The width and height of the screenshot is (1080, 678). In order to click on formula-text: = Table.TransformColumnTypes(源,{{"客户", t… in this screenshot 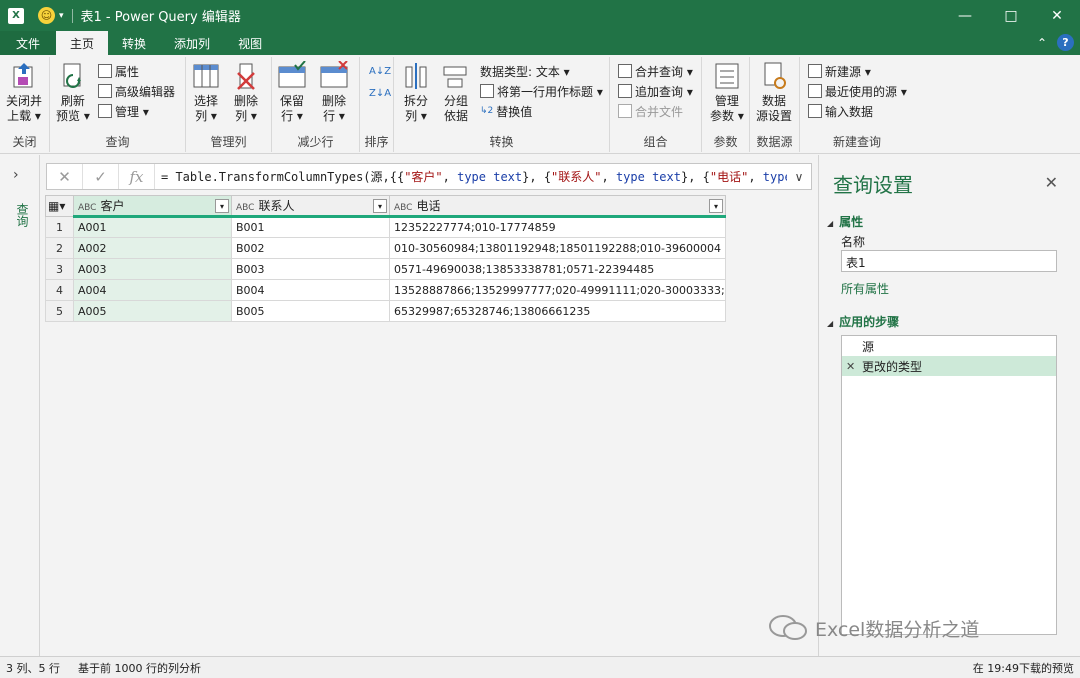, I will do `click(471, 176)`.